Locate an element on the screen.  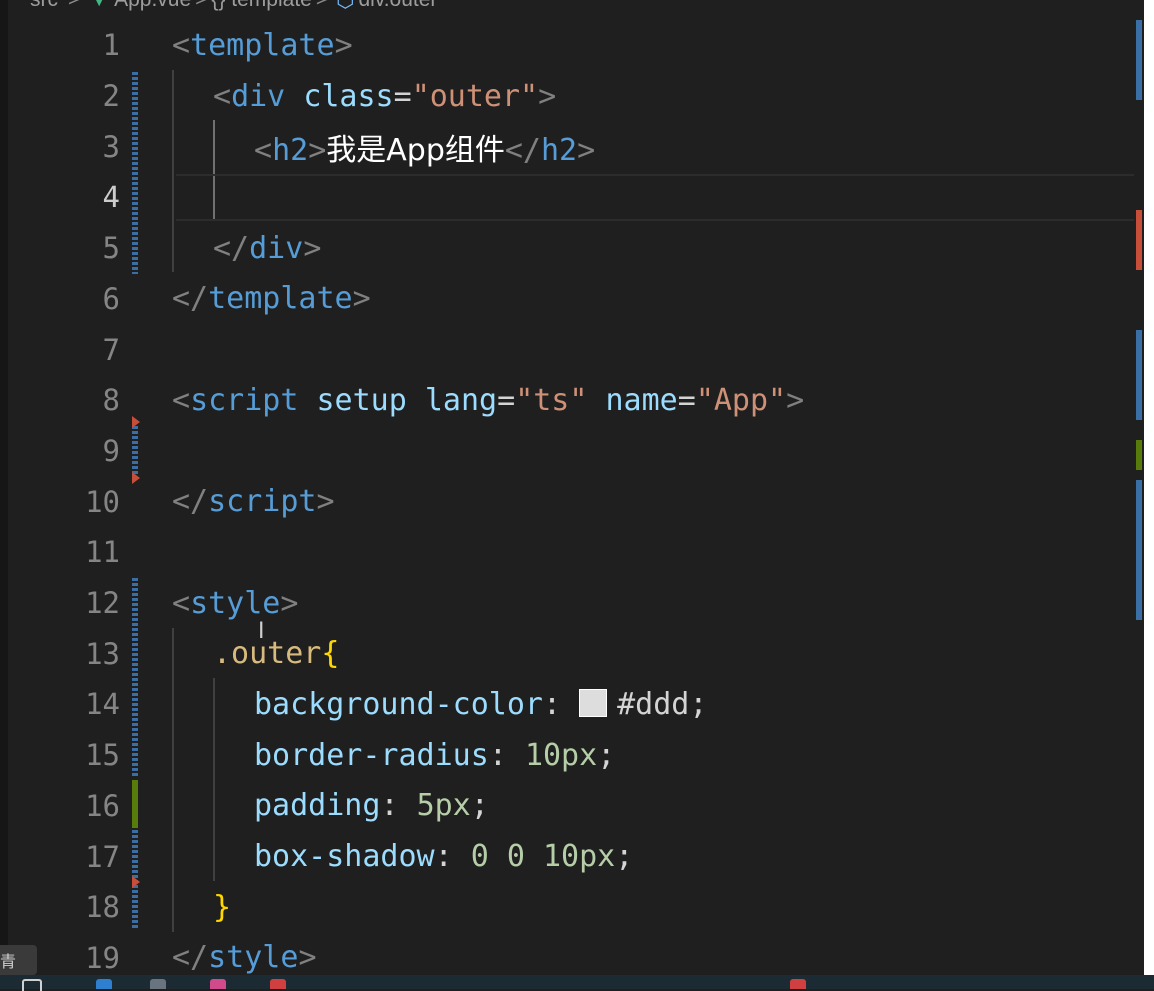
code-line: 9 is located at coordinates (576, 451).